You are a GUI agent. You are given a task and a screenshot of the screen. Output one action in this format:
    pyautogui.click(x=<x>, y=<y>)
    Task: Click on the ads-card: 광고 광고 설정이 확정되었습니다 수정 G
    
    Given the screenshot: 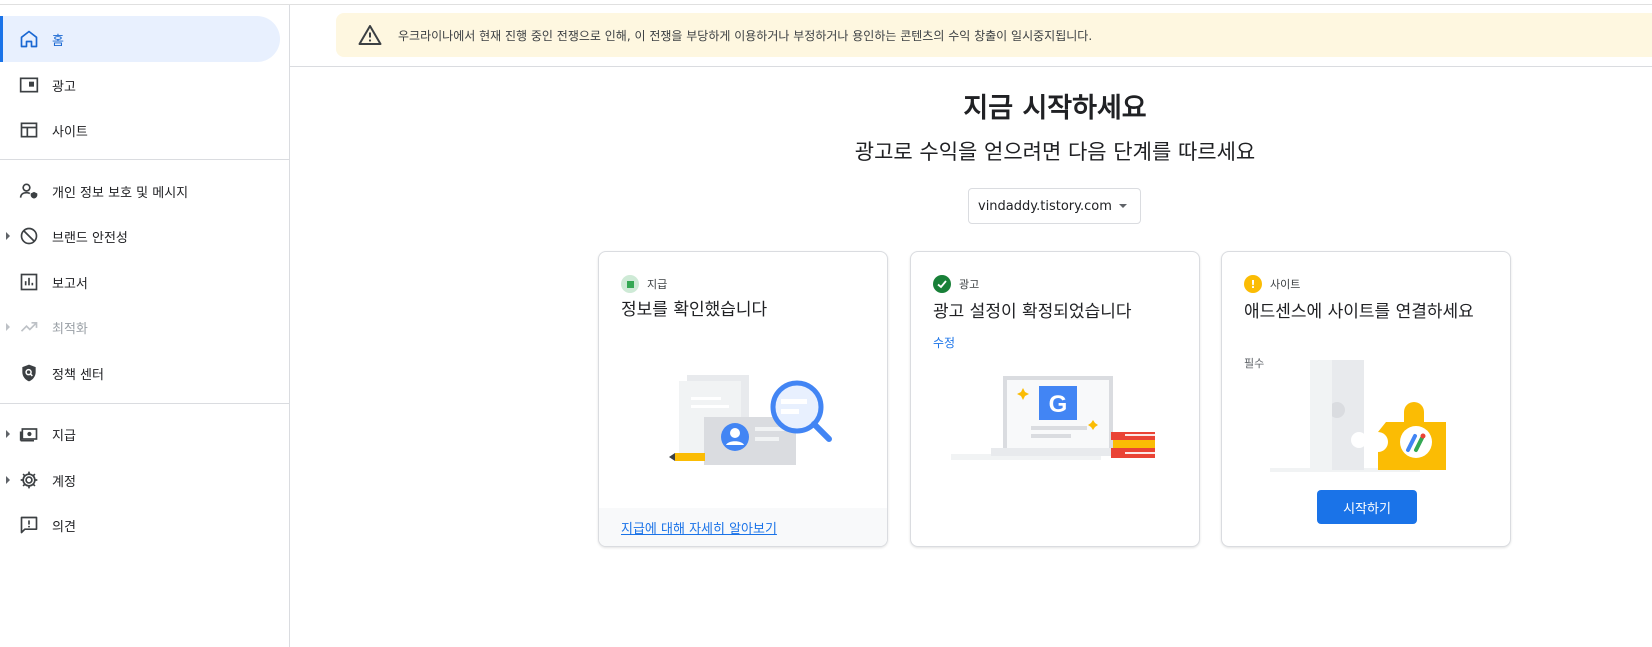 What is the action you would take?
    pyautogui.click(x=1055, y=399)
    